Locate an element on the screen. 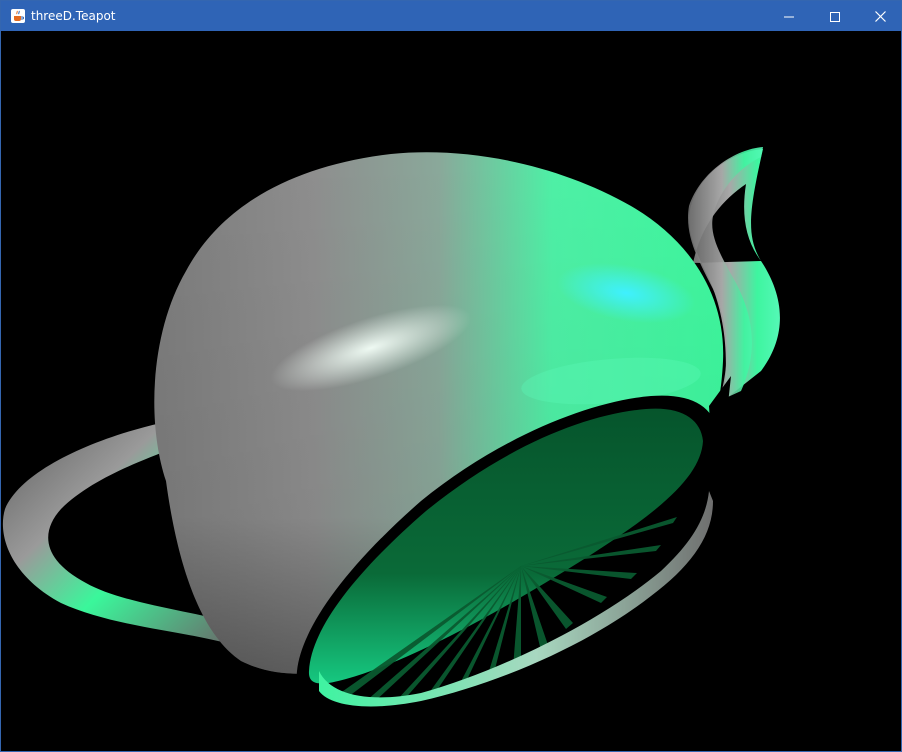 Image resolution: width=902 pixels, height=752 pixels. minimize-icon is located at coordinates (789, 16).